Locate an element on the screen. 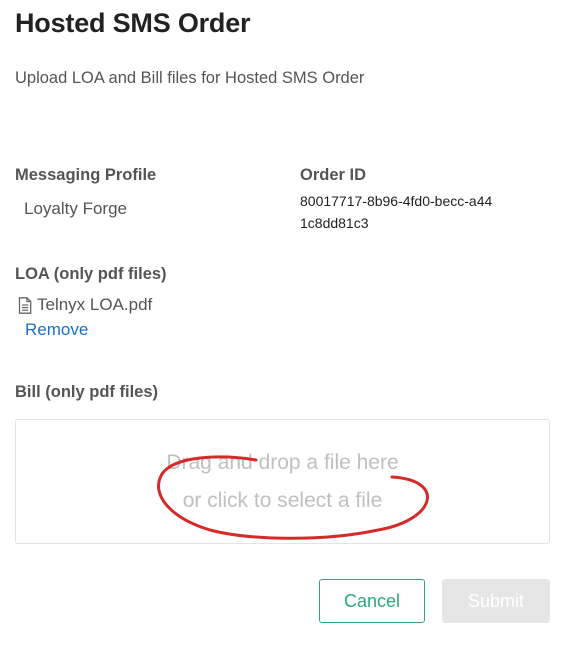 The height and width of the screenshot is (655, 578). loa-label: LOA (only pdf files) is located at coordinates (91, 274).